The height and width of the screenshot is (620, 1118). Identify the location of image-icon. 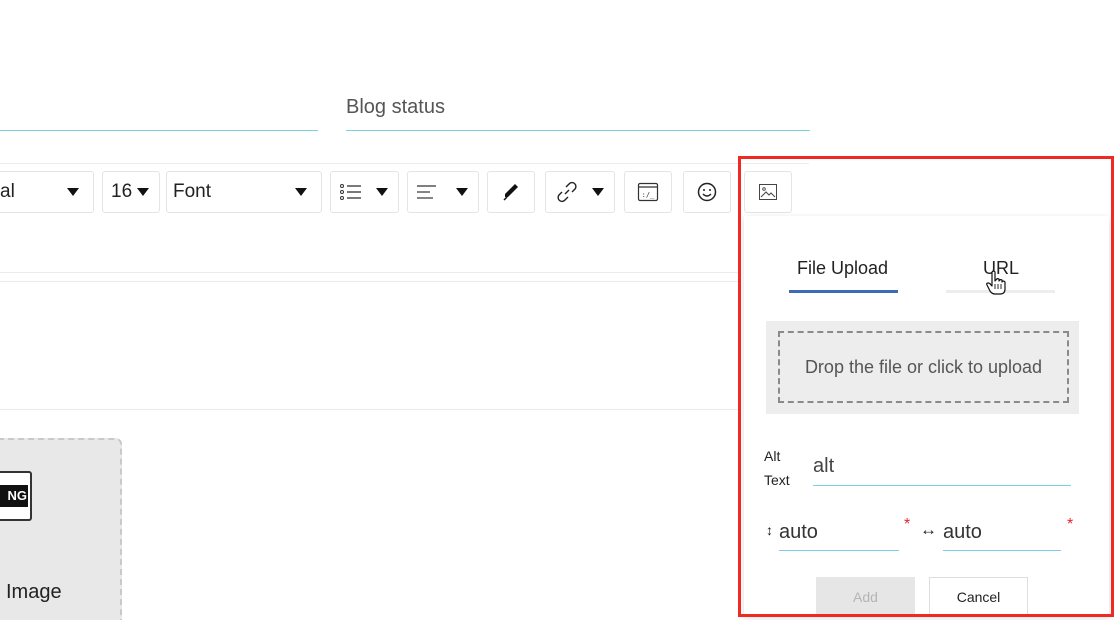
(768, 192).